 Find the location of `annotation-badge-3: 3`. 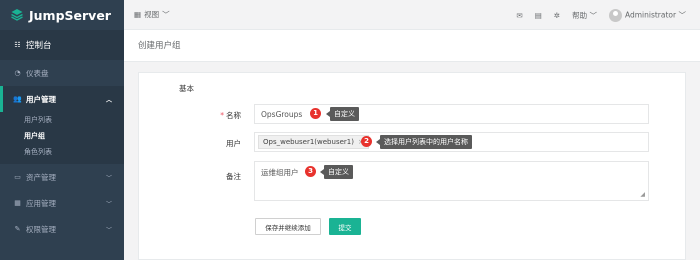

annotation-badge-3: 3 is located at coordinates (310, 171).